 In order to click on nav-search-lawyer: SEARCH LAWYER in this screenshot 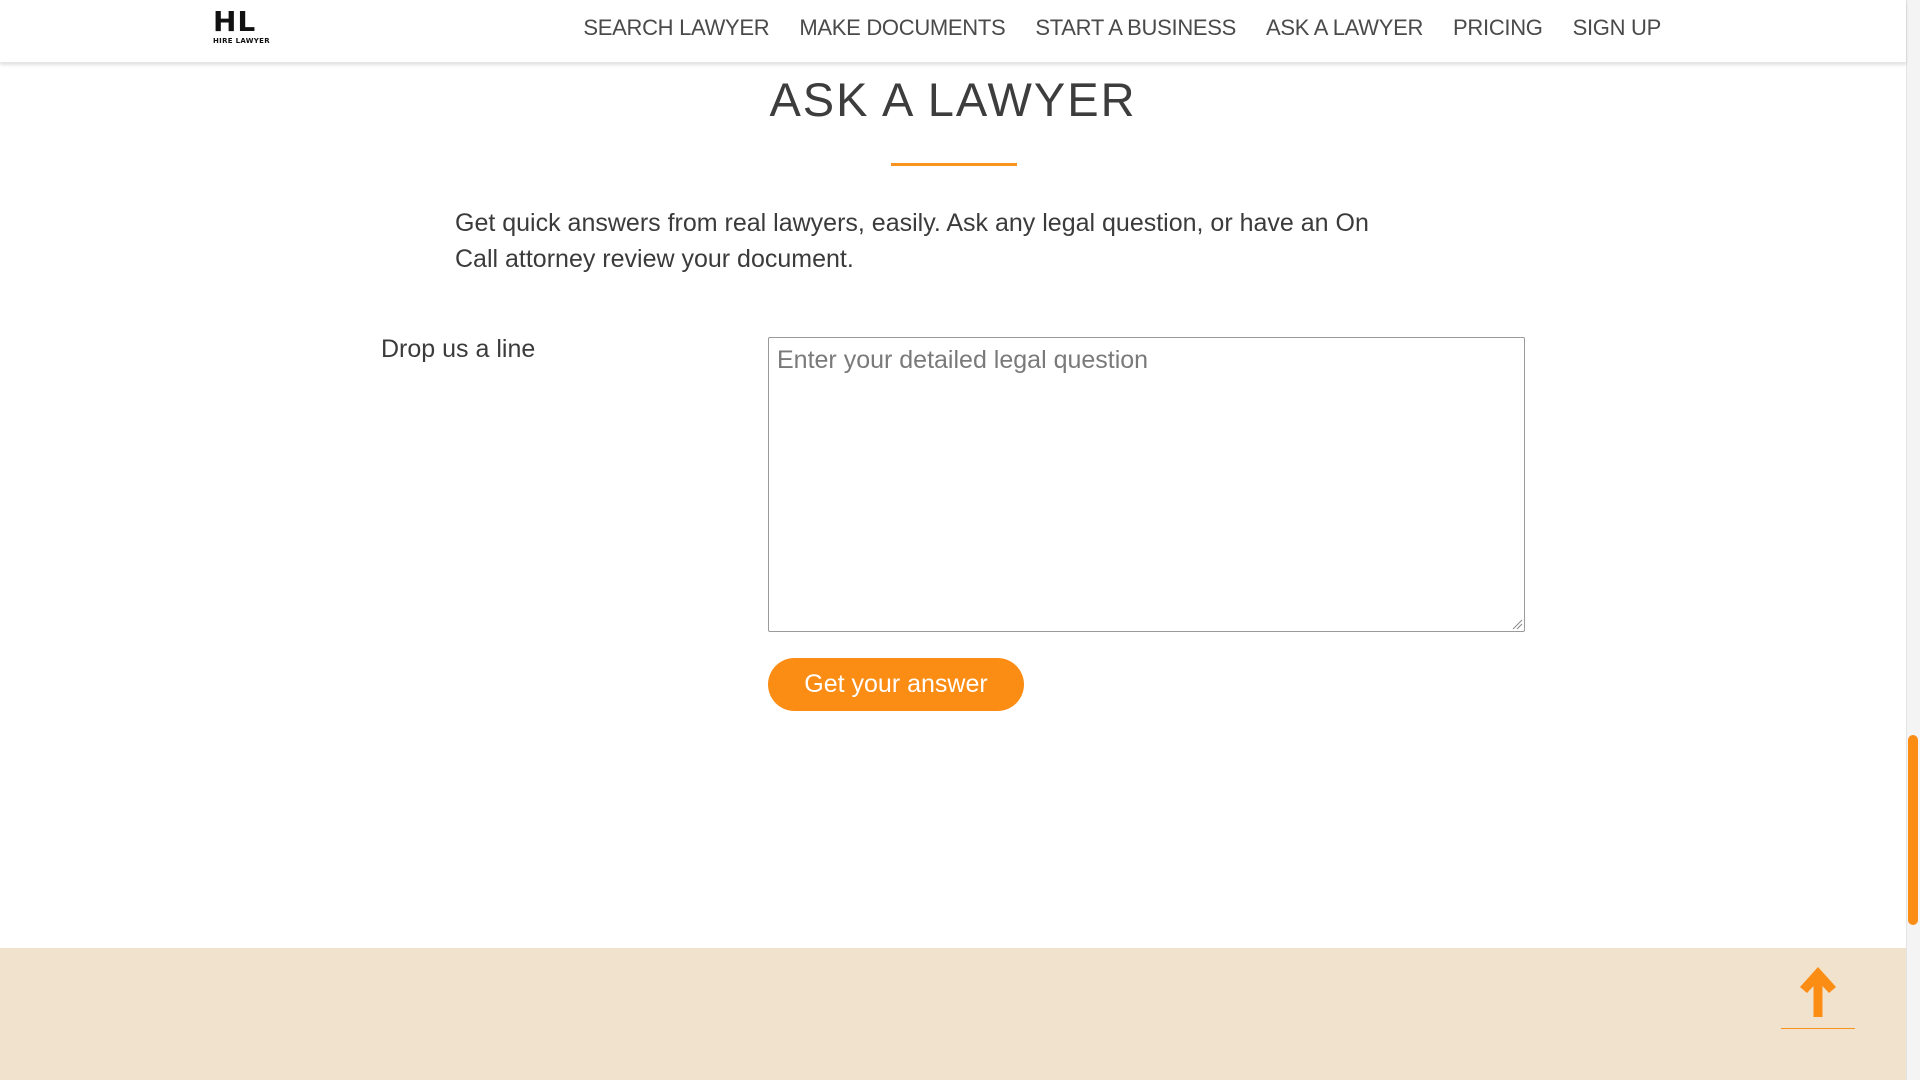, I will do `click(676, 28)`.